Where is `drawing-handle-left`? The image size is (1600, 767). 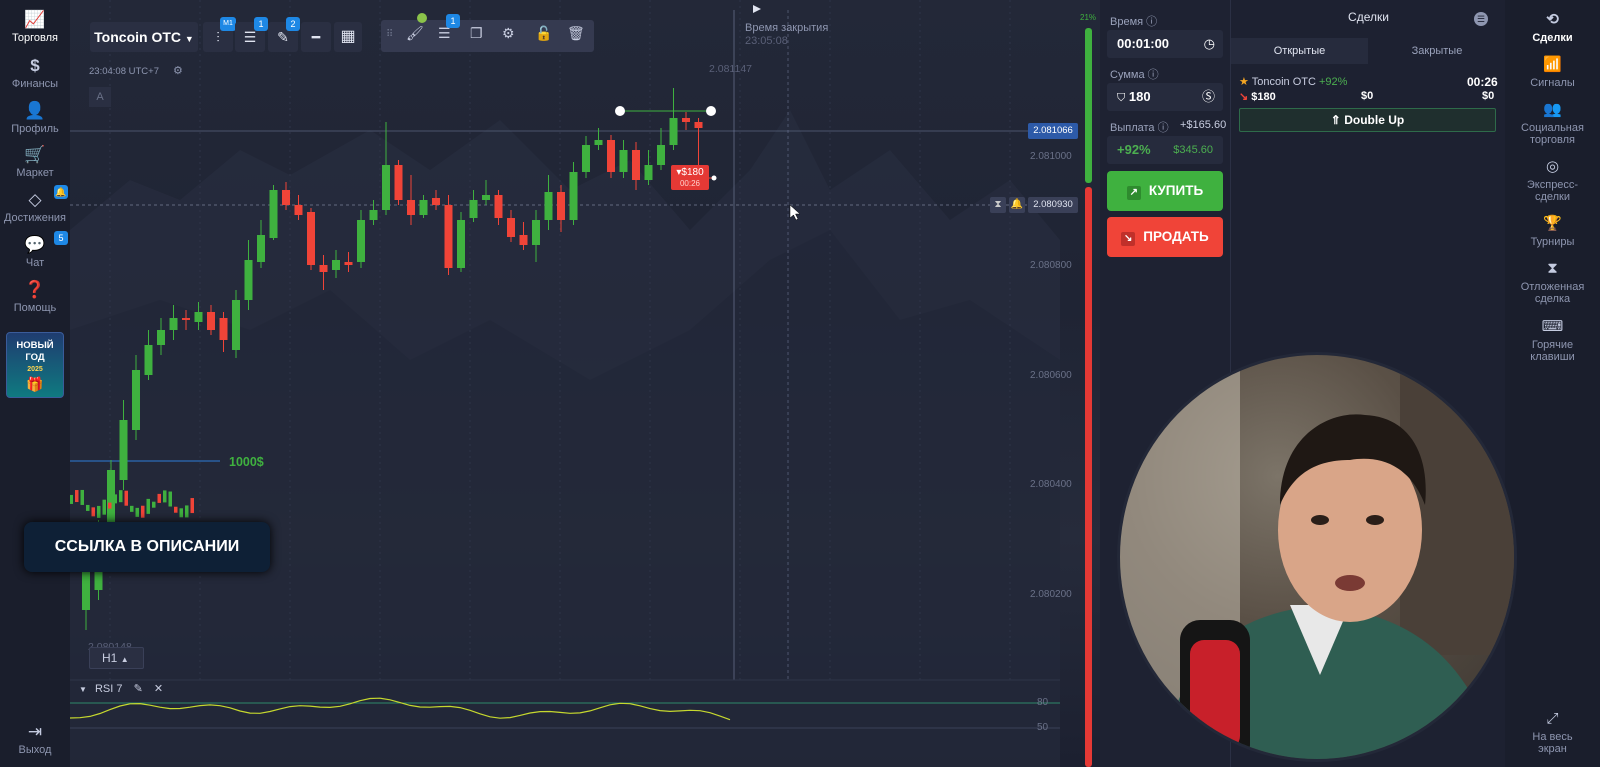
drawing-handle-left is located at coordinates (620, 111).